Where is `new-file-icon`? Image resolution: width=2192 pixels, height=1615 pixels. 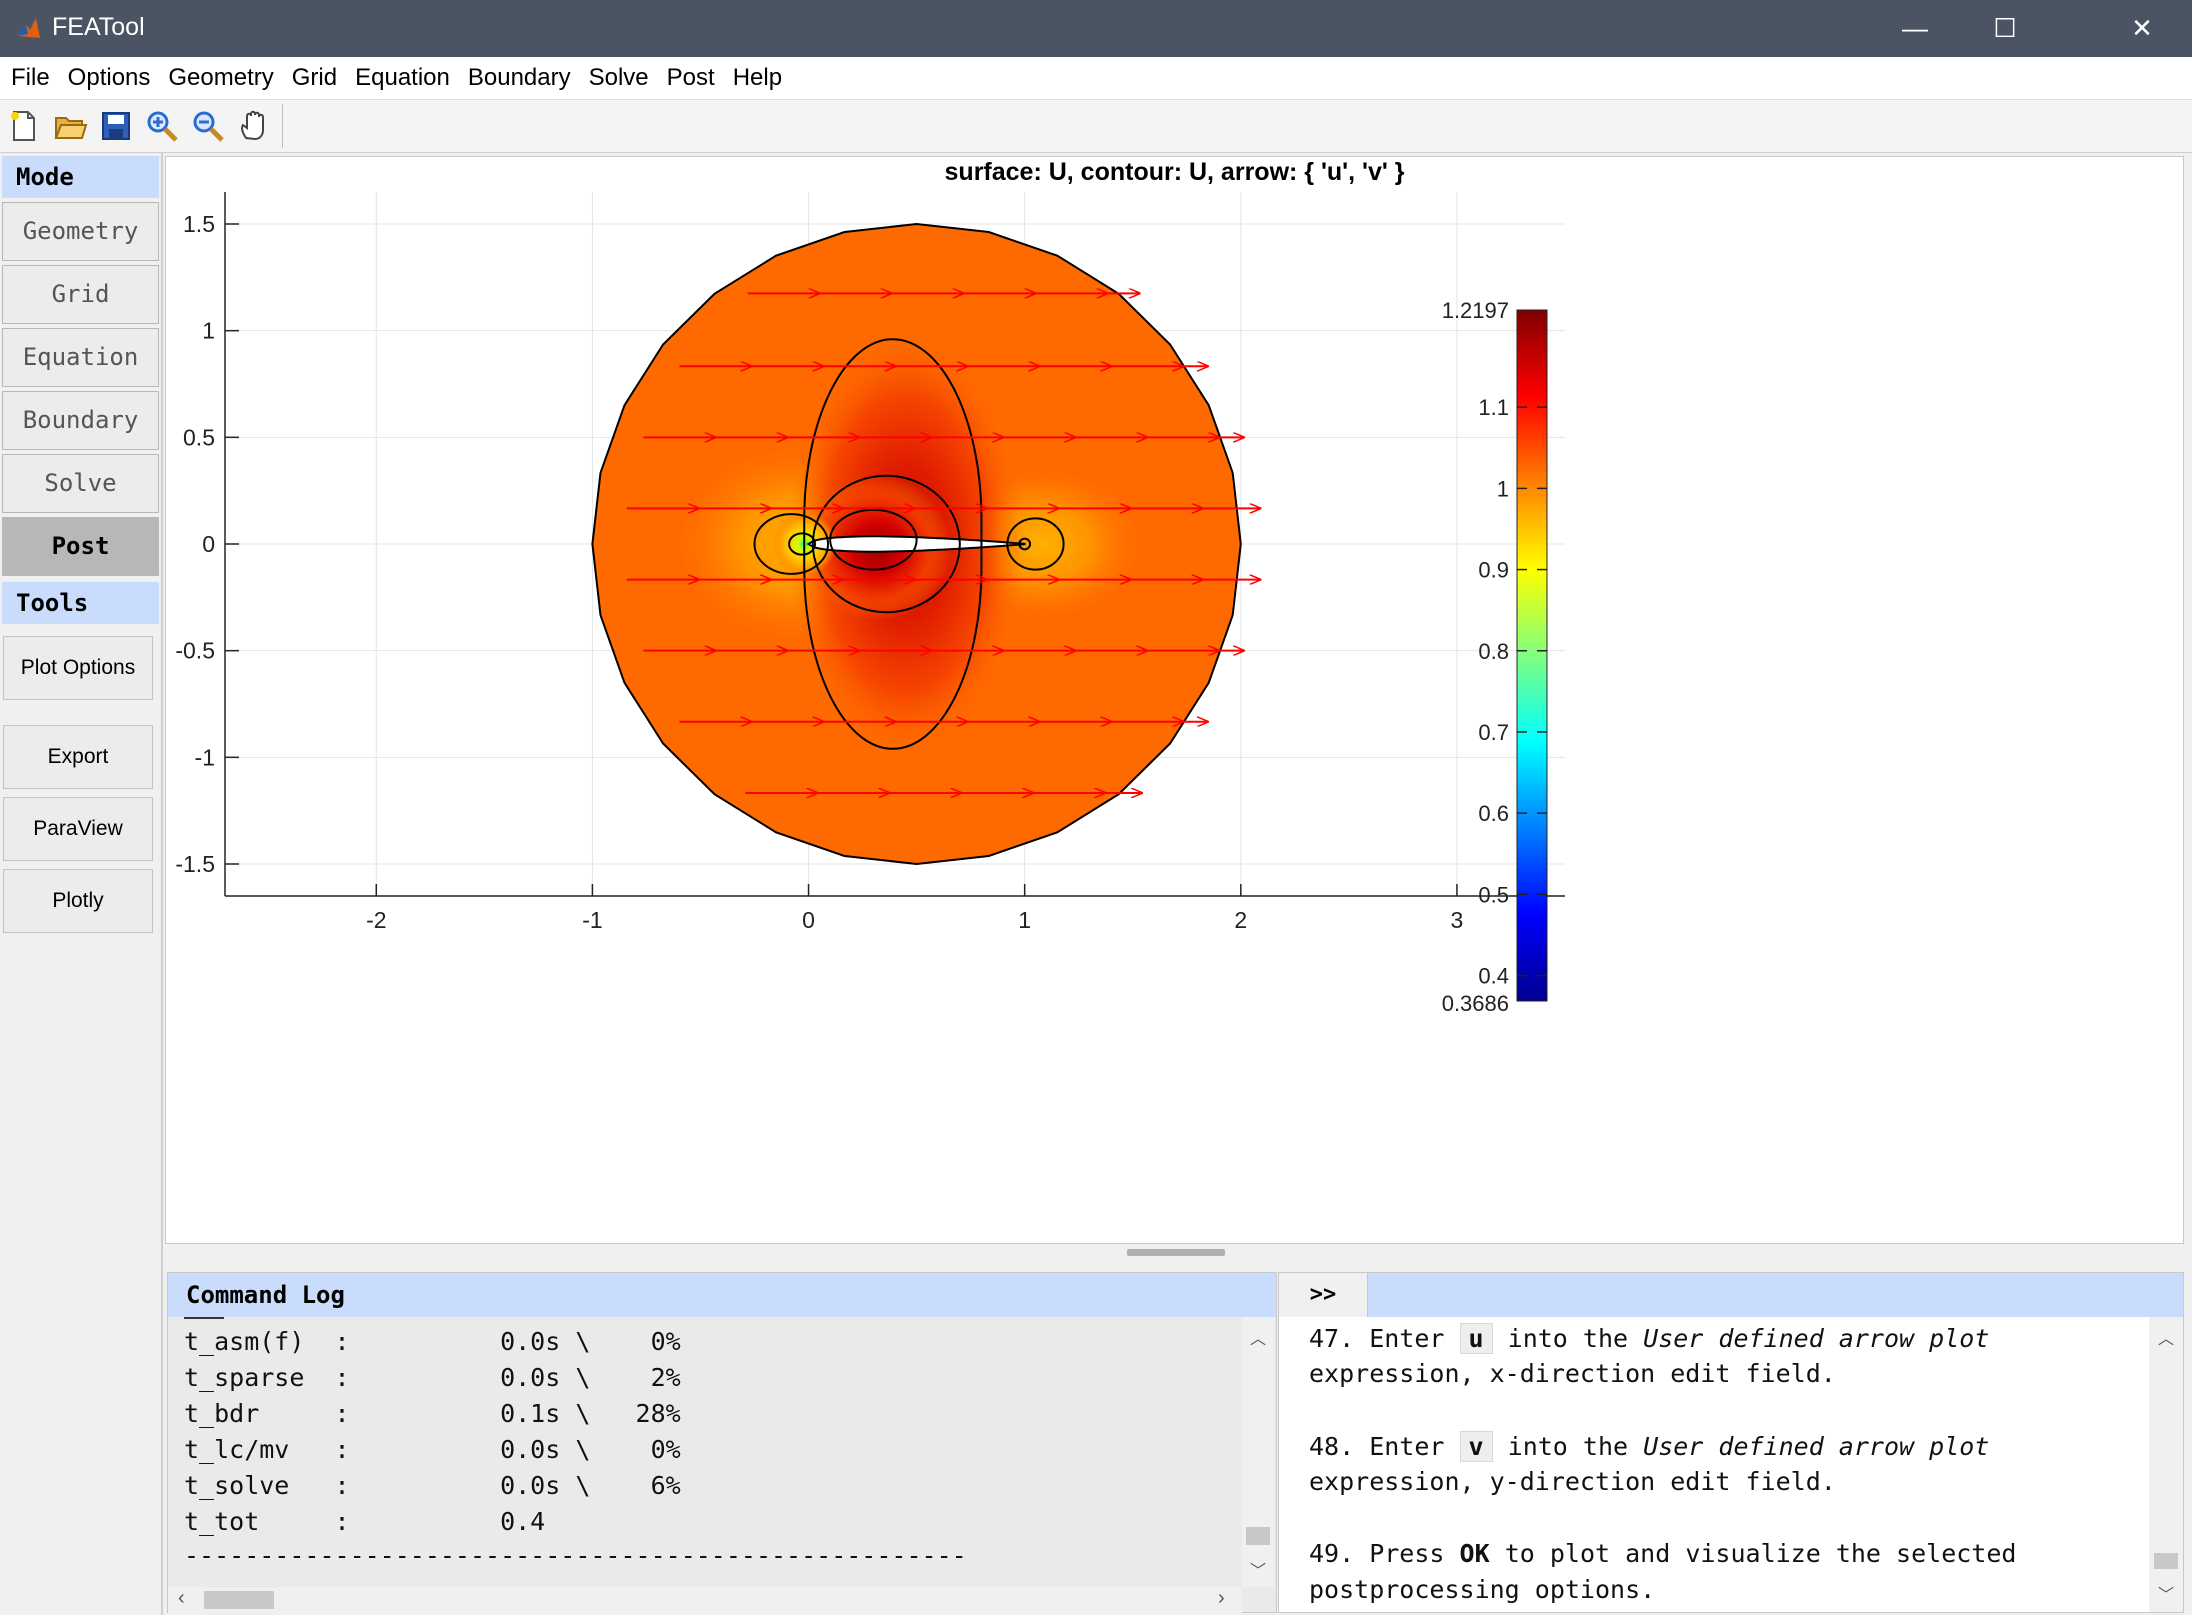 new-file-icon is located at coordinates (24, 126).